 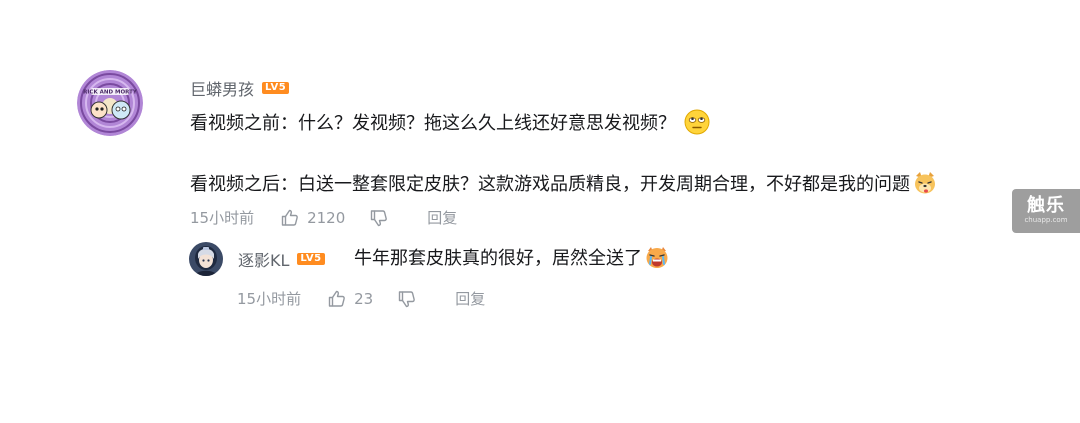 I want to click on reply-author: 逐影KL LV5, so click(x=281, y=259).